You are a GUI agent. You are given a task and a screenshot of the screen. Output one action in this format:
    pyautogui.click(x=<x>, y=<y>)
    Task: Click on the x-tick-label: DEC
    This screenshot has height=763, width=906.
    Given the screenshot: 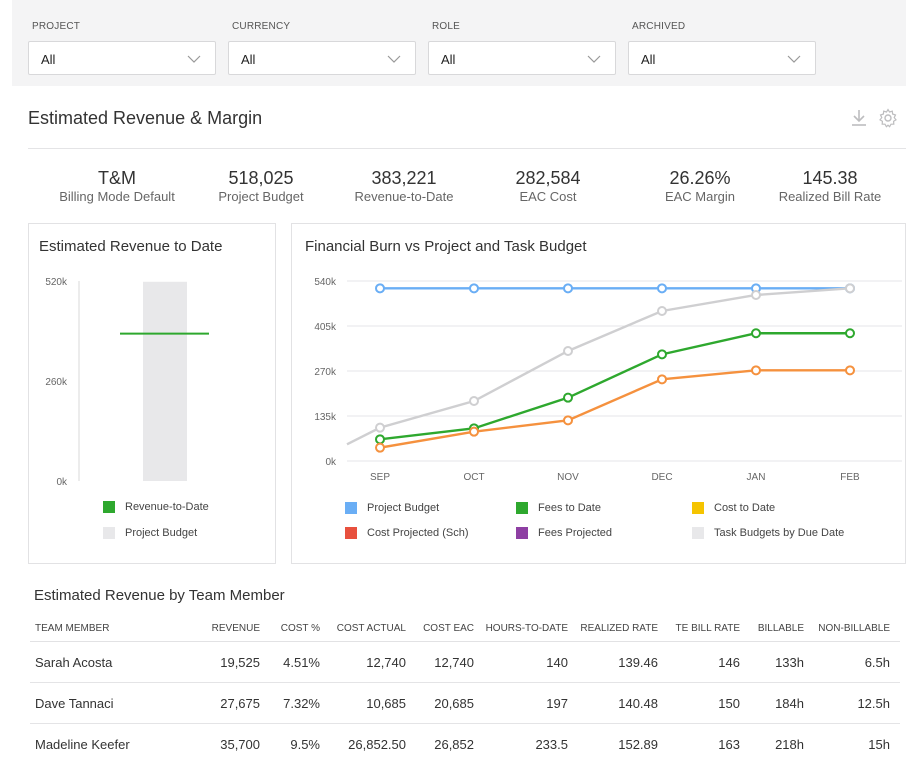 What is the action you would take?
    pyautogui.click(x=661, y=477)
    